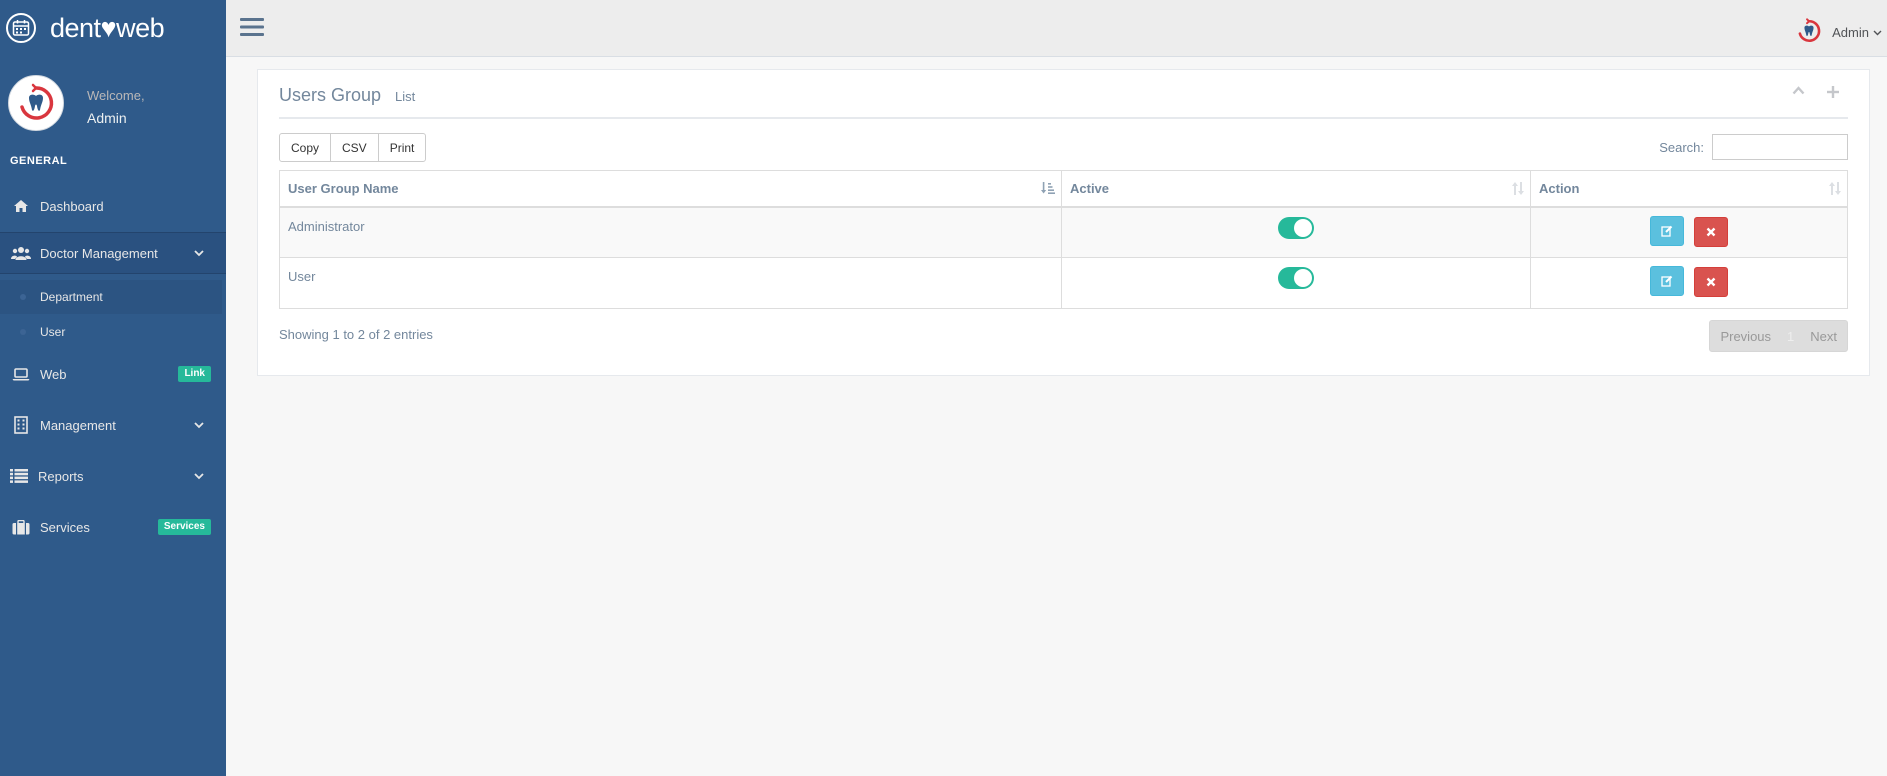 This screenshot has height=776, width=1887. What do you see at coordinates (117, 105) in the screenshot?
I see `profile: Welcome, Admin` at bounding box center [117, 105].